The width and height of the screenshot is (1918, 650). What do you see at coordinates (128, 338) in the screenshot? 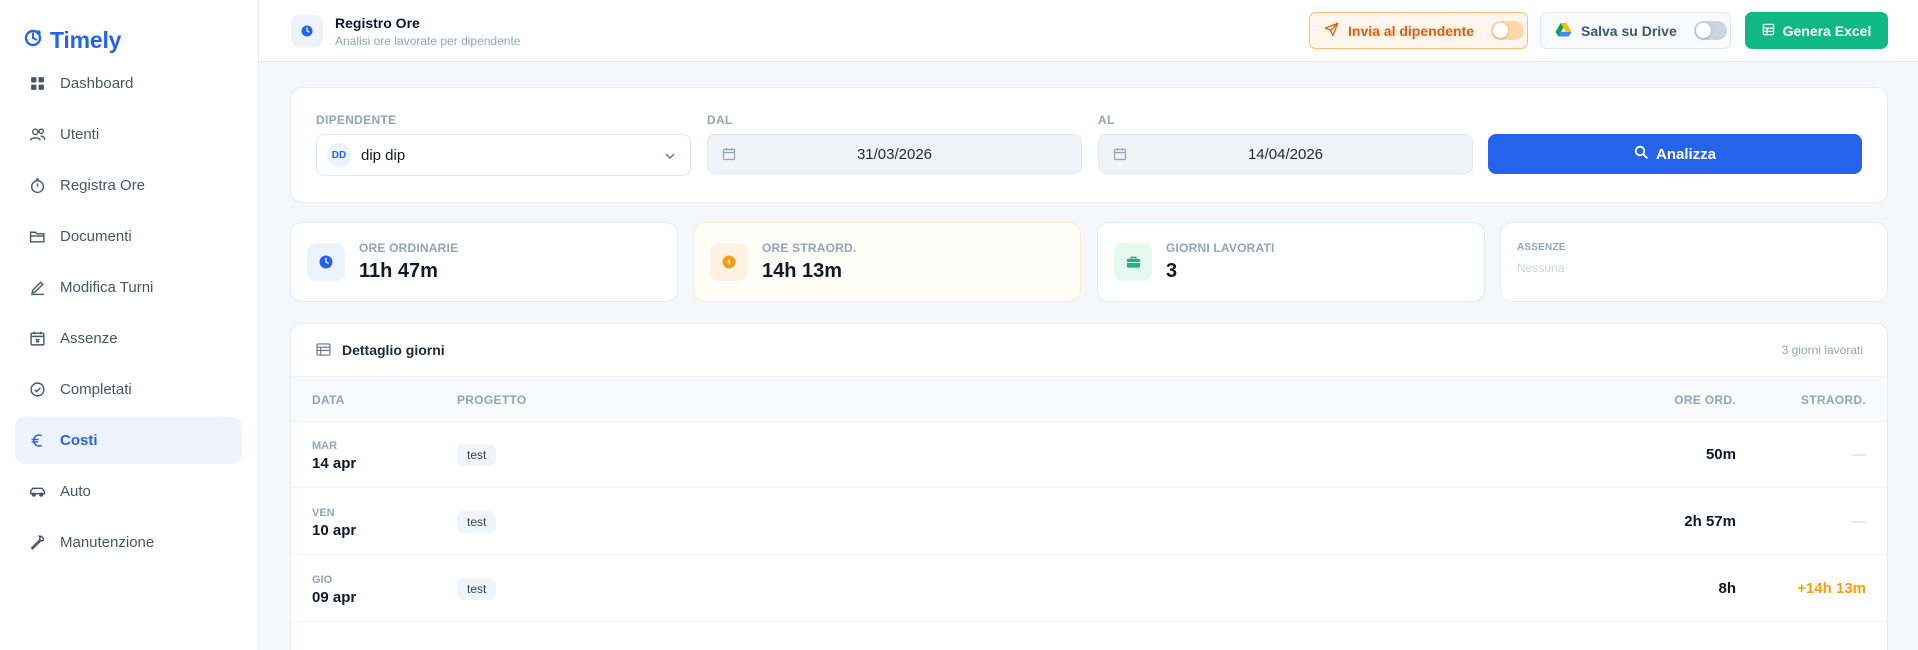
I see `sidebar-item-assenze: Assenze` at bounding box center [128, 338].